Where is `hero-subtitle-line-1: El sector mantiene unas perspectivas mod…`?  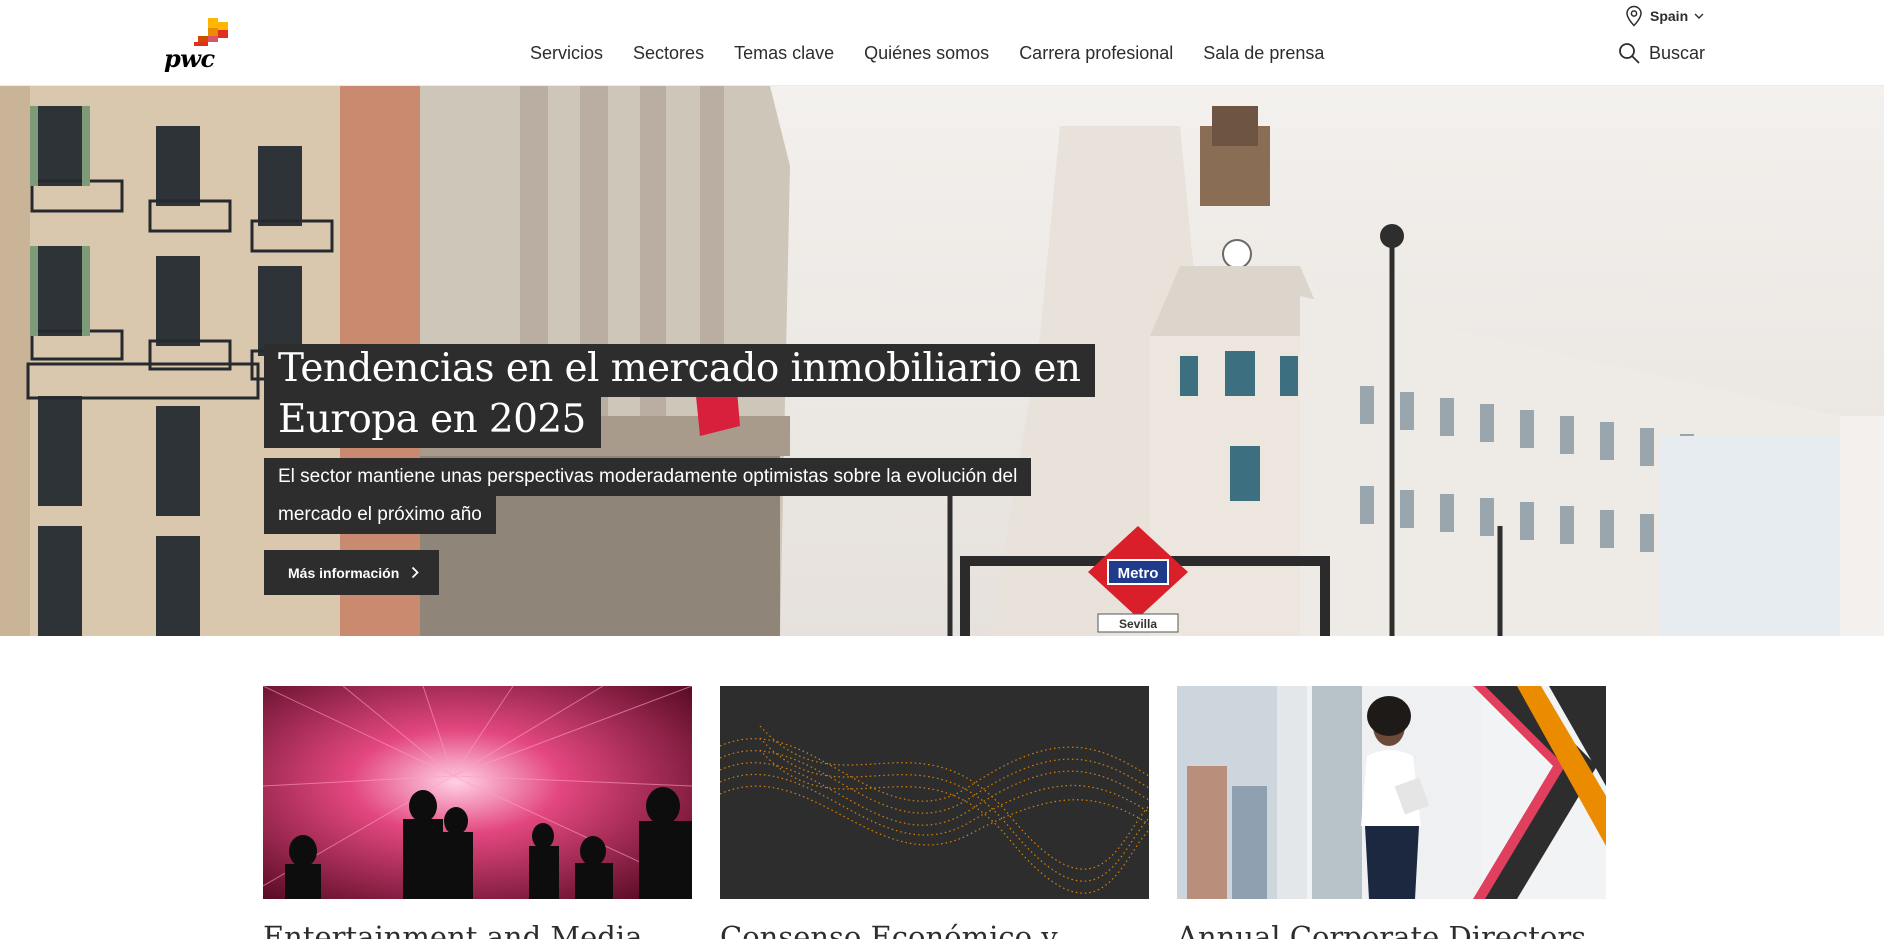 hero-subtitle-line-1: El sector mantiene unas perspectivas mod… is located at coordinates (648, 477).